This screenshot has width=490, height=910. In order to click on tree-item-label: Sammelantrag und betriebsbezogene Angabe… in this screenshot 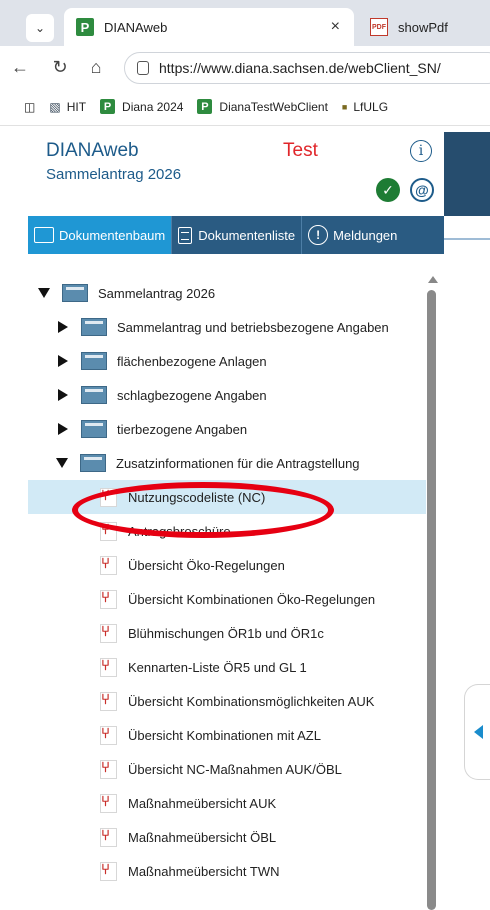, I will do `click(253, 327)`.